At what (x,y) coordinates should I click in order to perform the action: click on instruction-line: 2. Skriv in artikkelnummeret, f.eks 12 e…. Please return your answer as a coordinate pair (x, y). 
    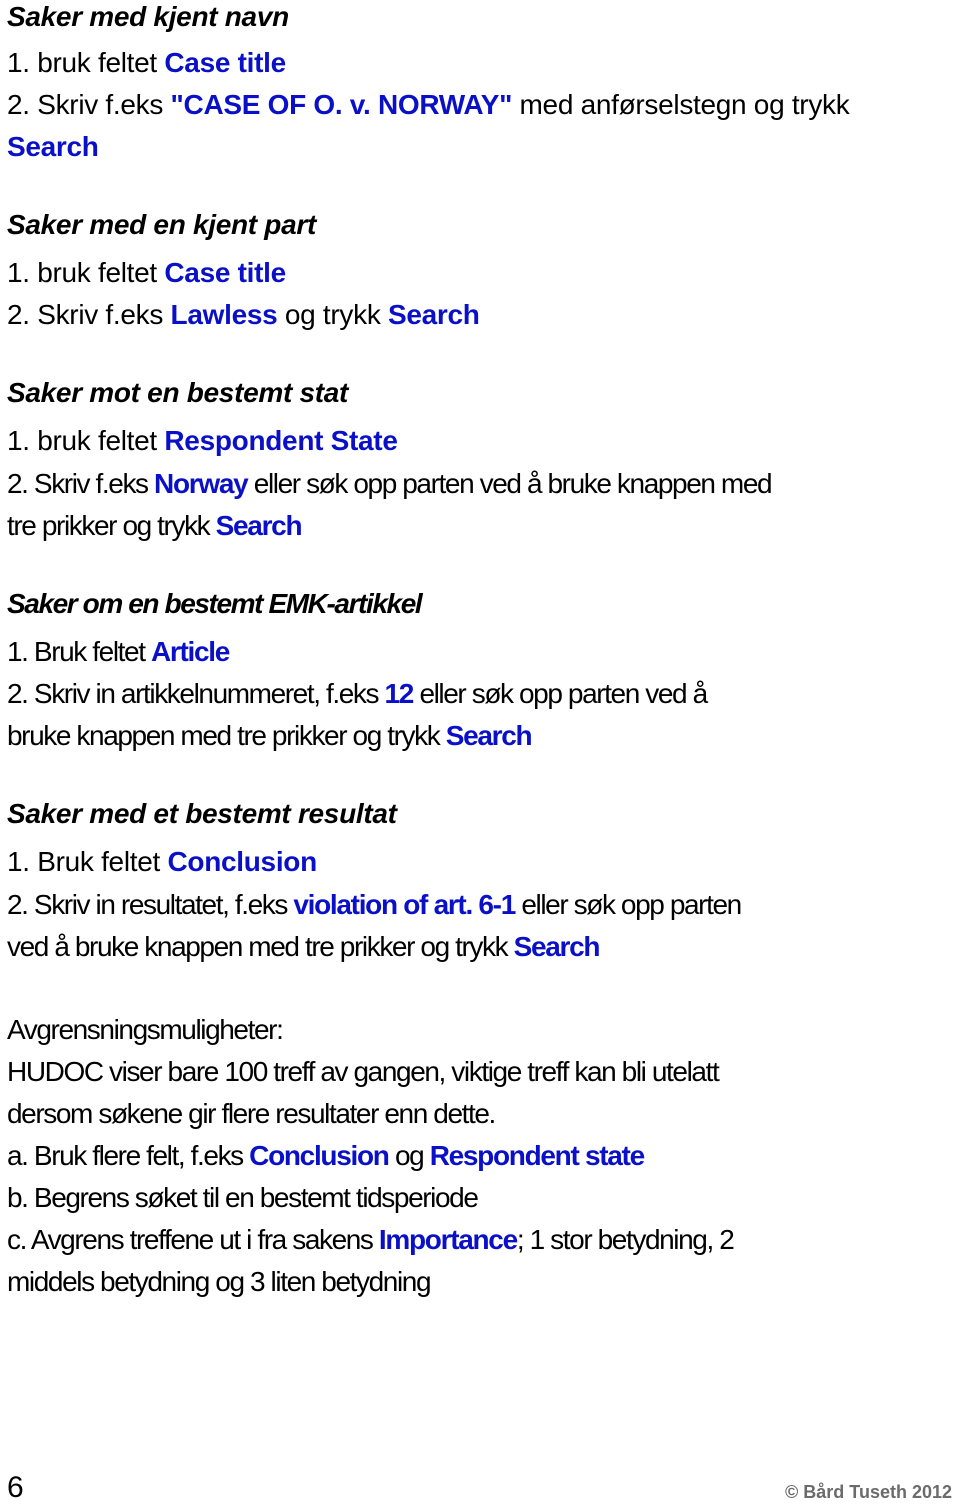
    Looking at the image, I should click on (357, 694).